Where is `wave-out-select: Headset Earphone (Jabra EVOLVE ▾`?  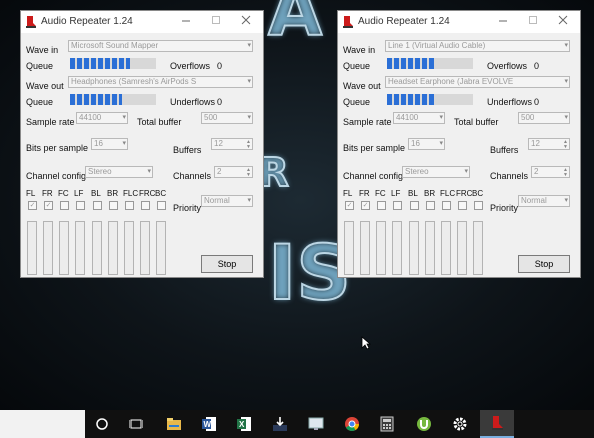 wave-out-select: Headset Earphone (Jabra EVOLVE ▾ is located at coordinates (477, 82).